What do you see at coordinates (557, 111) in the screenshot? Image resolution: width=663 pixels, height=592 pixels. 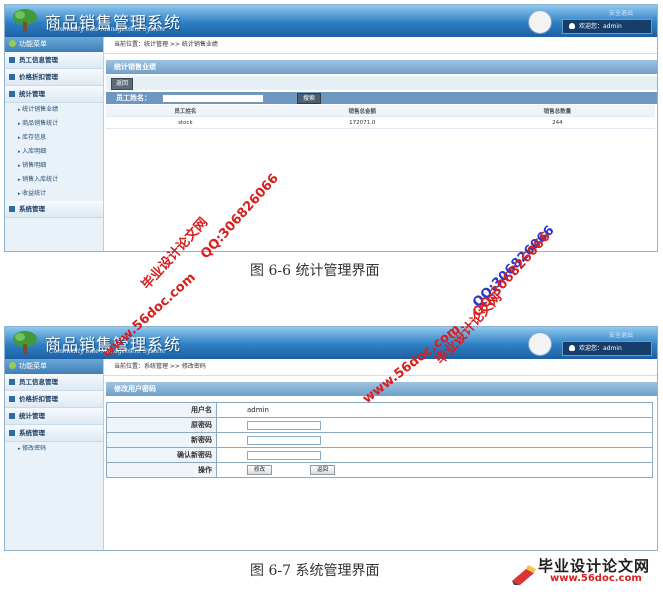 I see `col-total-quantity: 销售总数量` at bounding box center [557, 111].